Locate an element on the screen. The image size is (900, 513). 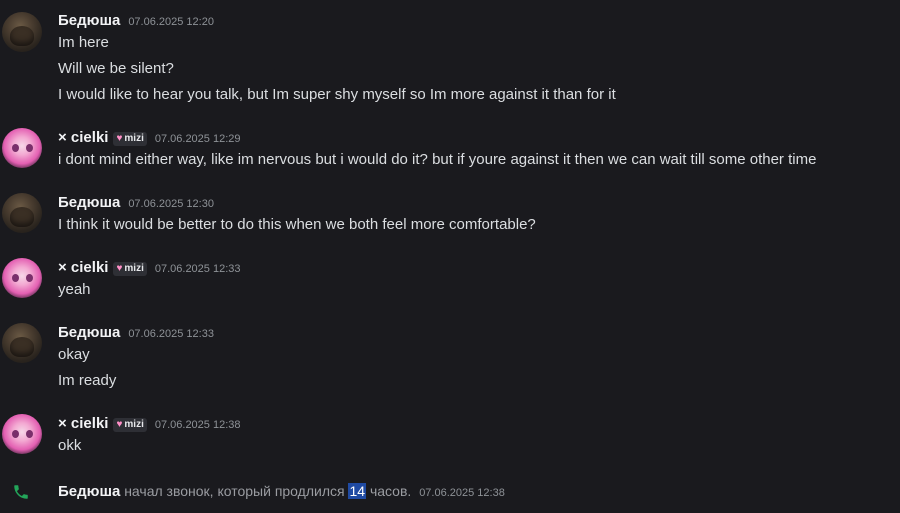
call-duration: 14 is located at coordinates (357, 491).